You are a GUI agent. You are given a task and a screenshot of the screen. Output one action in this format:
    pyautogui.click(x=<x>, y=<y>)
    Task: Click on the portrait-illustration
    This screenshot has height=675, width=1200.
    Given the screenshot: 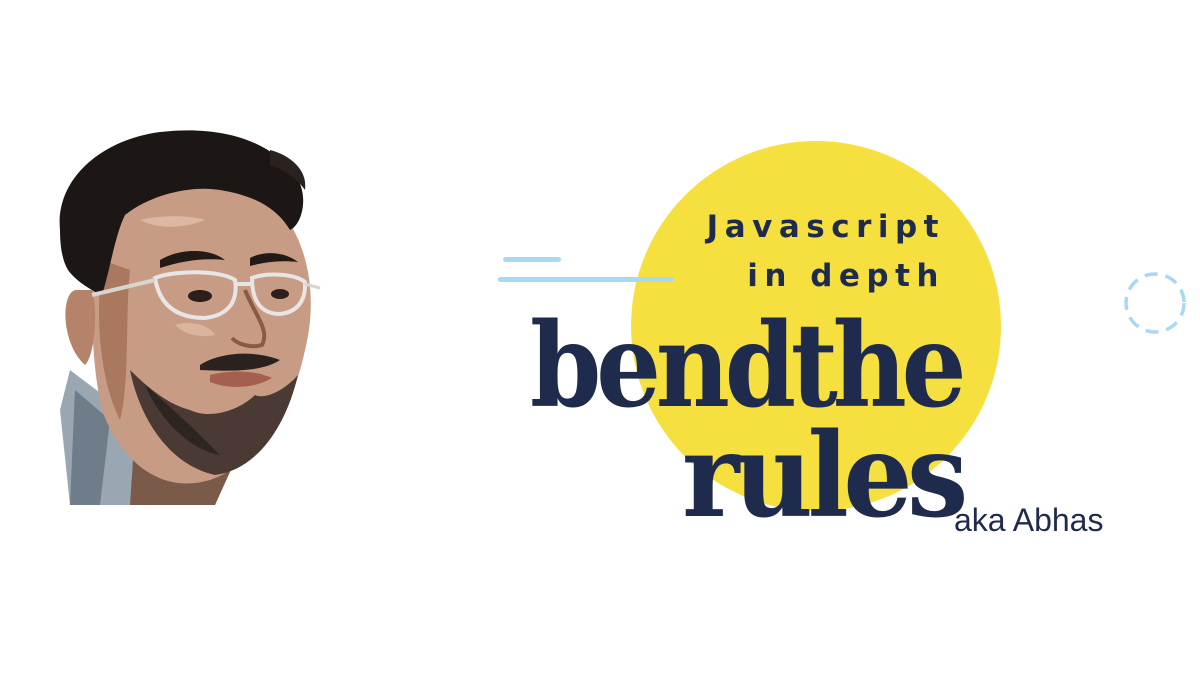 What is the action you would take?
    pyautogui.click(x=185, y=315)
    